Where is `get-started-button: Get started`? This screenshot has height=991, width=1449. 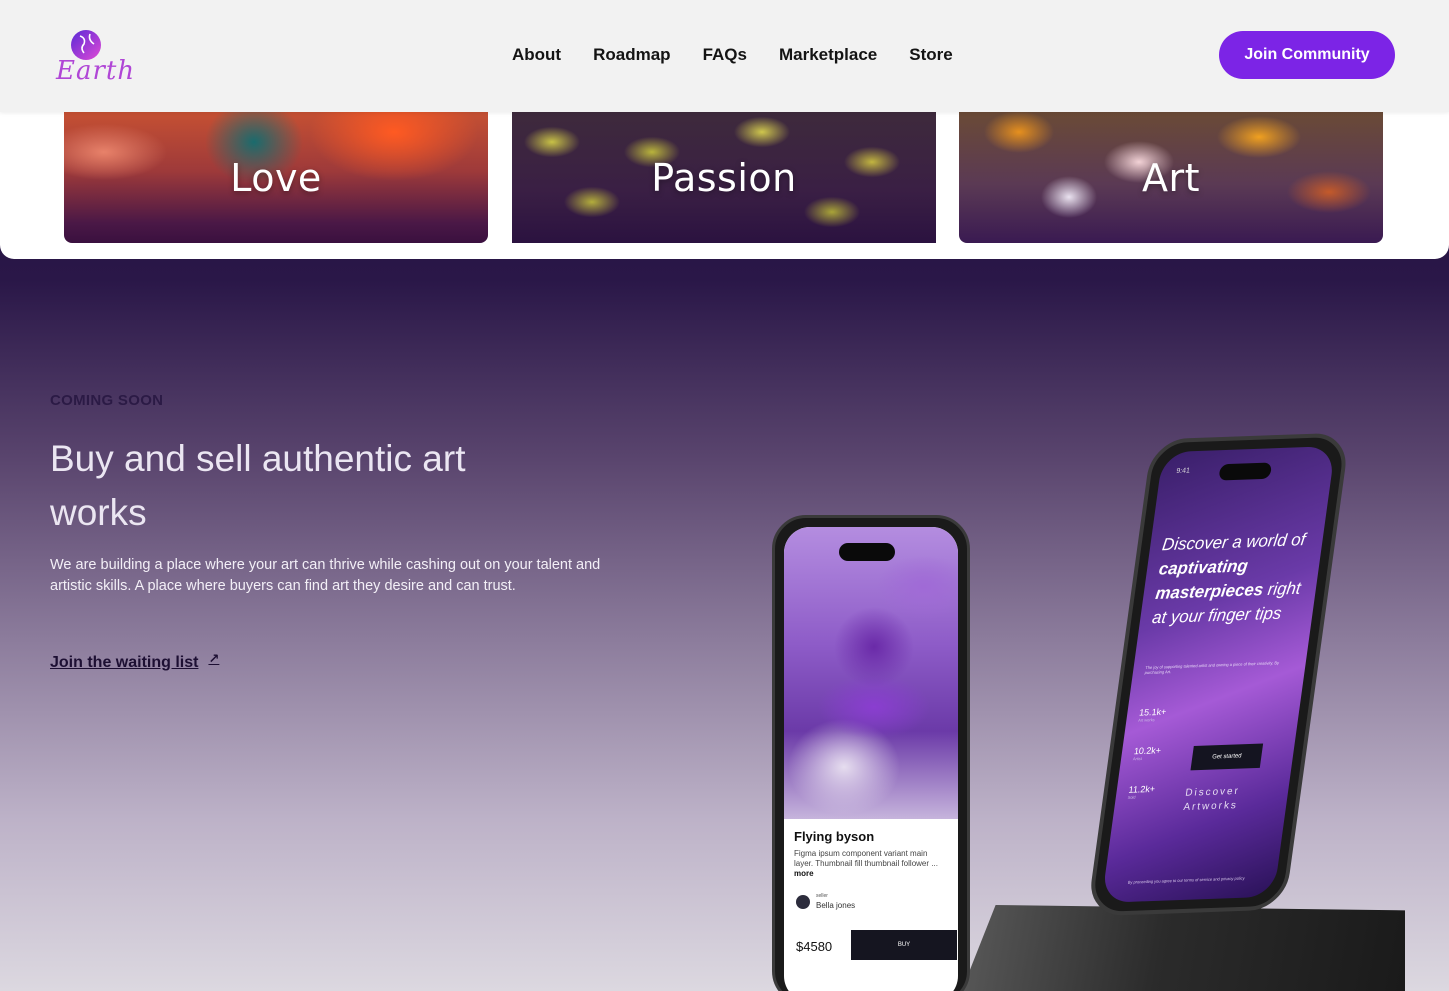 get-started-button: Get started is located at coordinates (1227, 757).